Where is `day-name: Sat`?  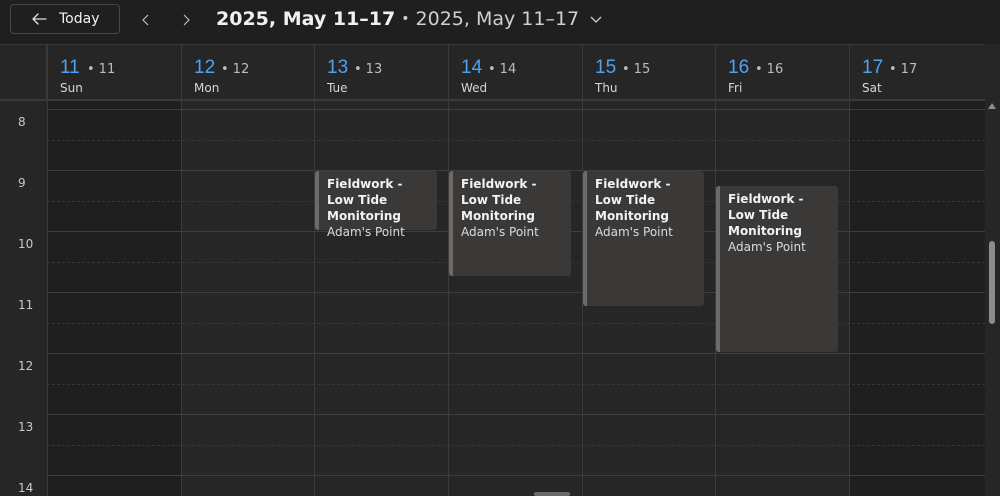
day-name: Sat is located at coordinates (872, 88).